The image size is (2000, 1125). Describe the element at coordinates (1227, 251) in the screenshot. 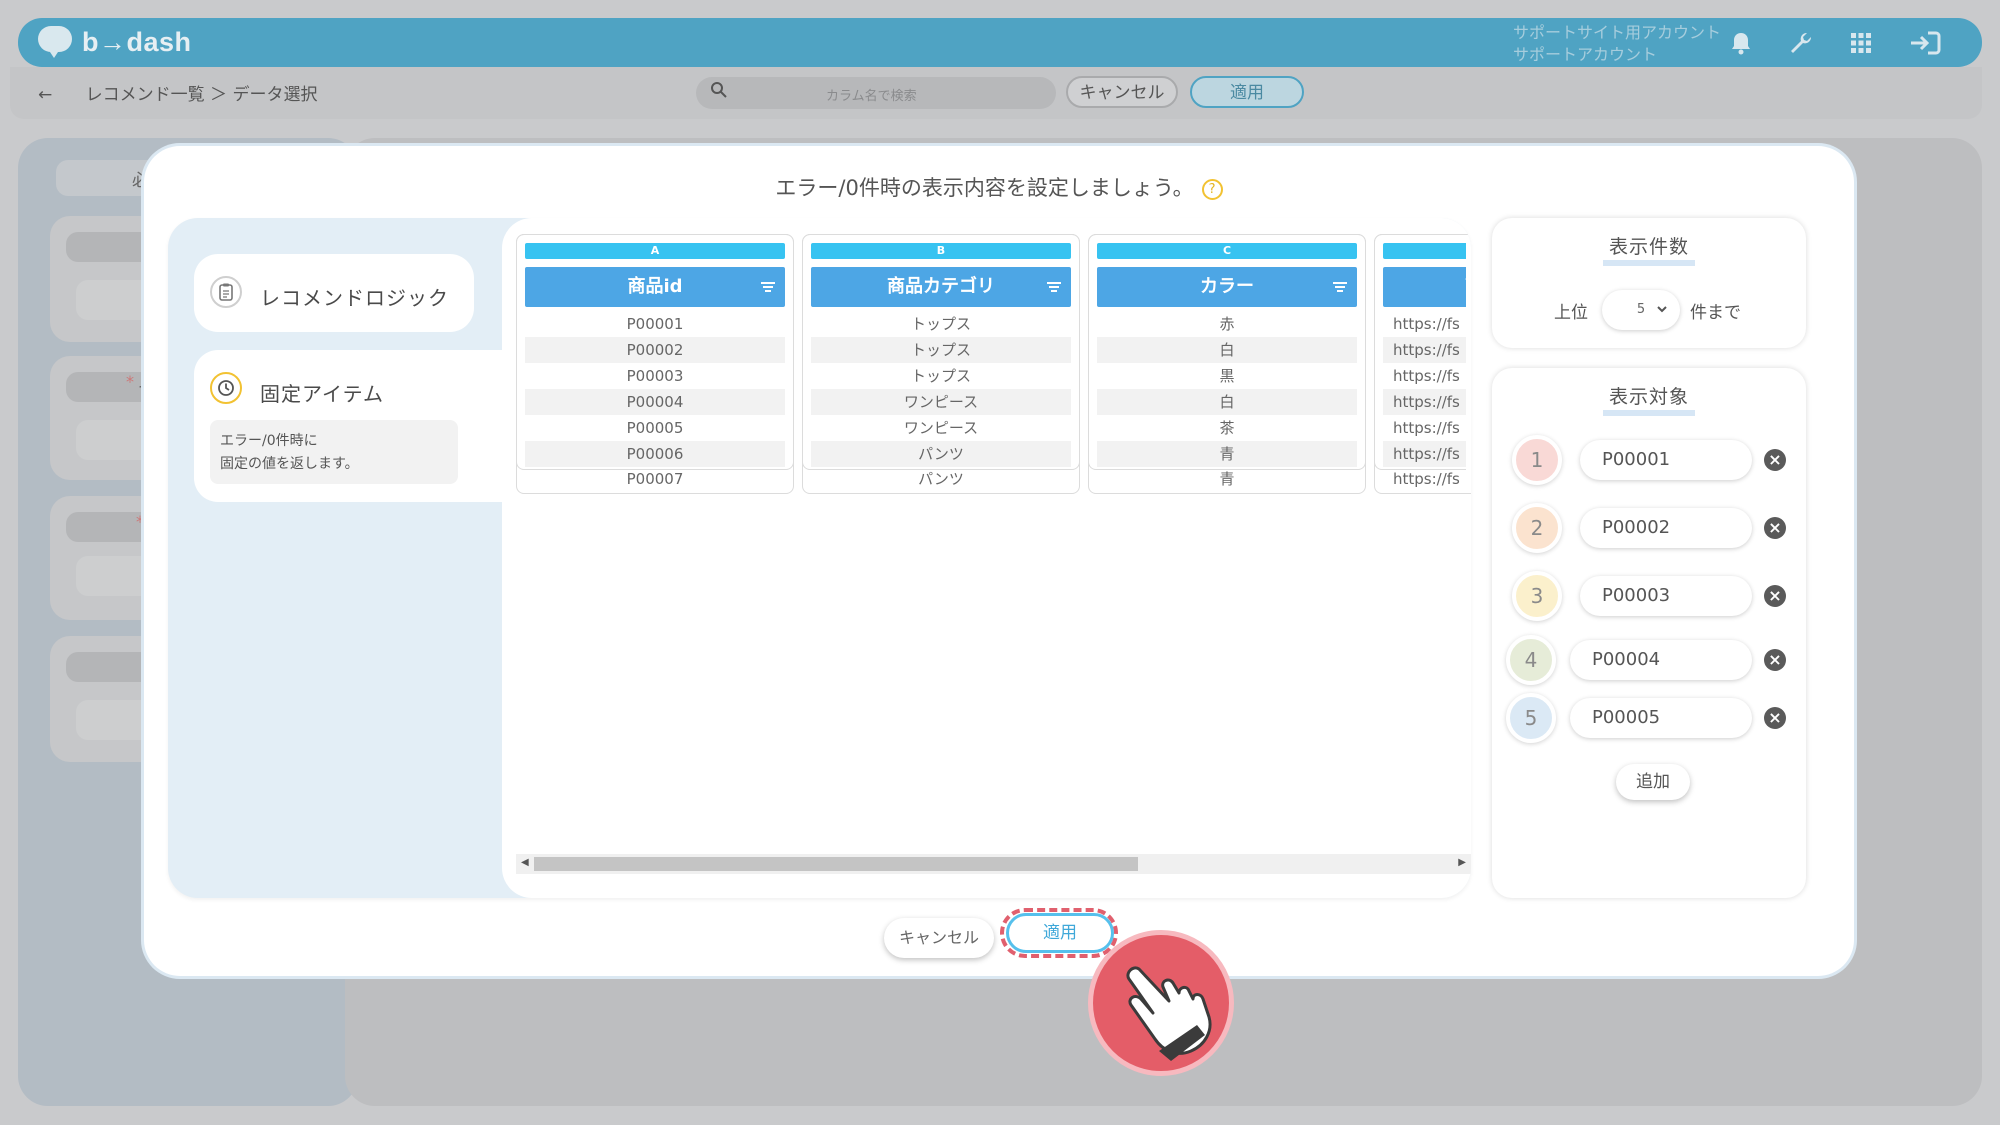

I see `column-letter: C` at that location.